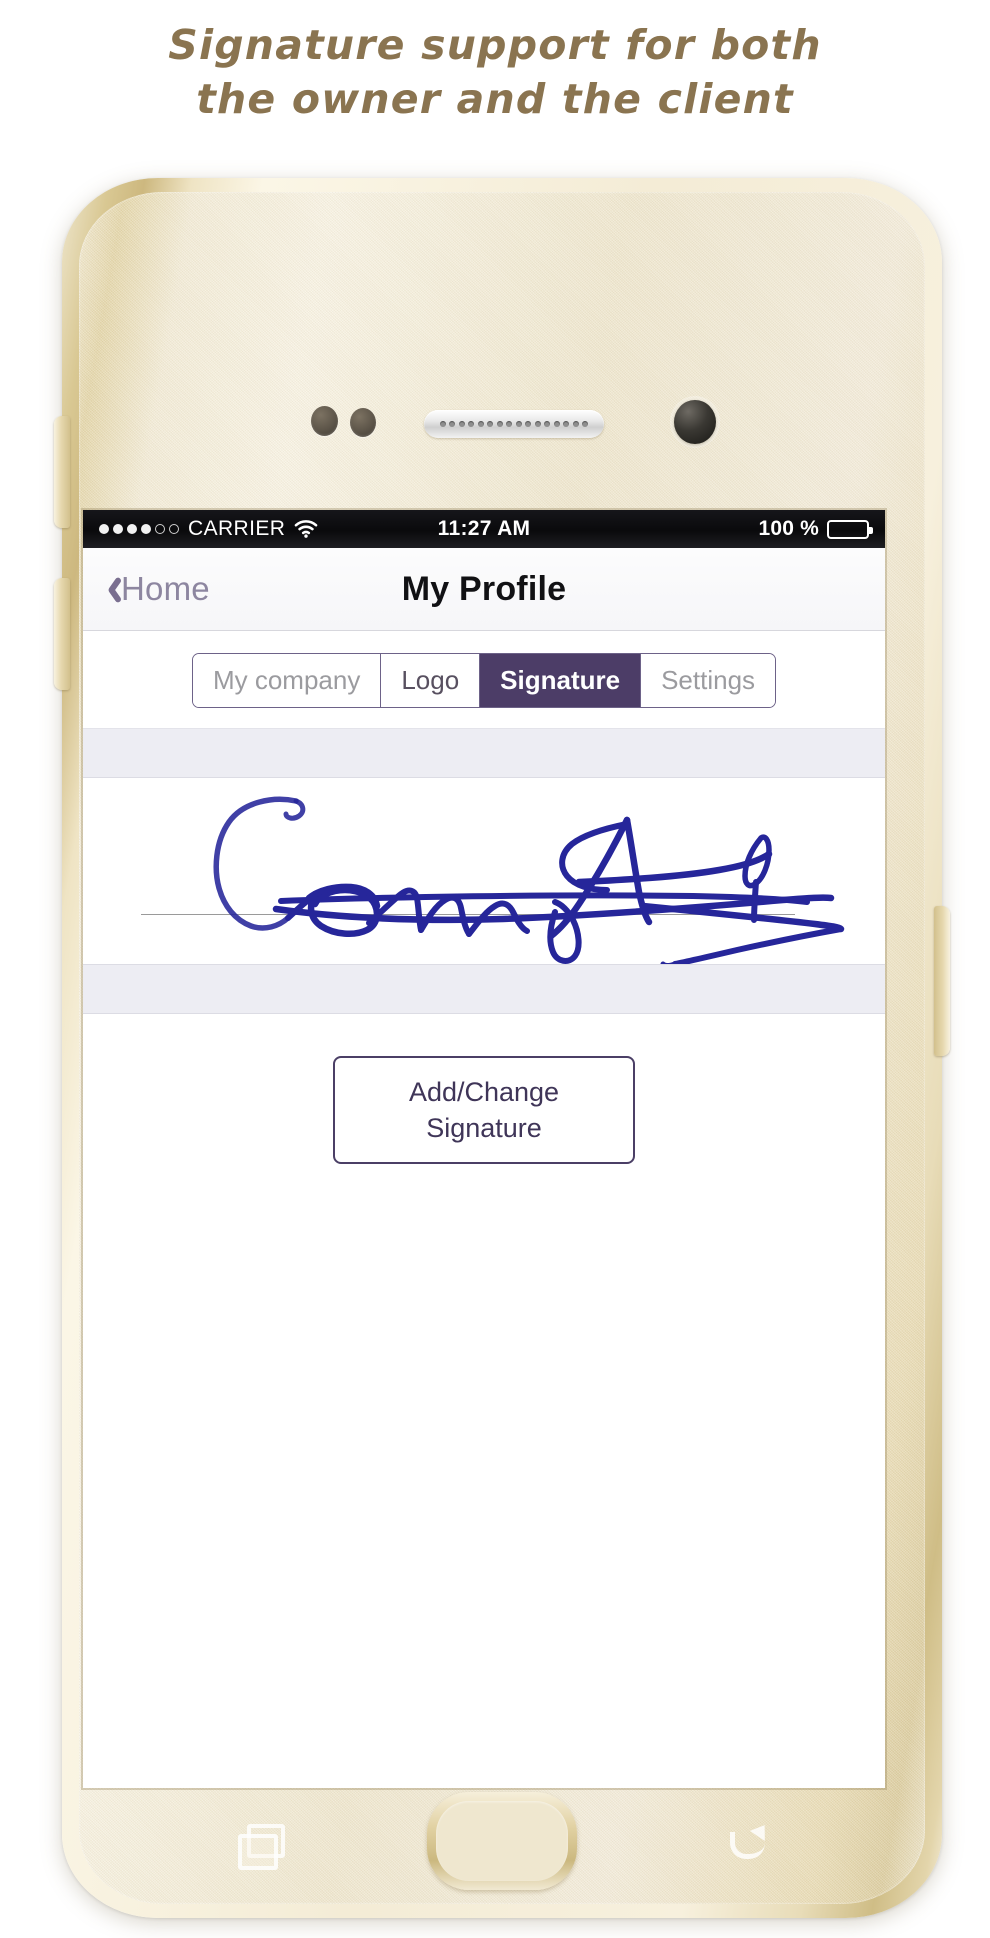  What do you see at coordinates (529, 880) in the screenshot?
I see `signature-ink` at bounding box center [529, 880].